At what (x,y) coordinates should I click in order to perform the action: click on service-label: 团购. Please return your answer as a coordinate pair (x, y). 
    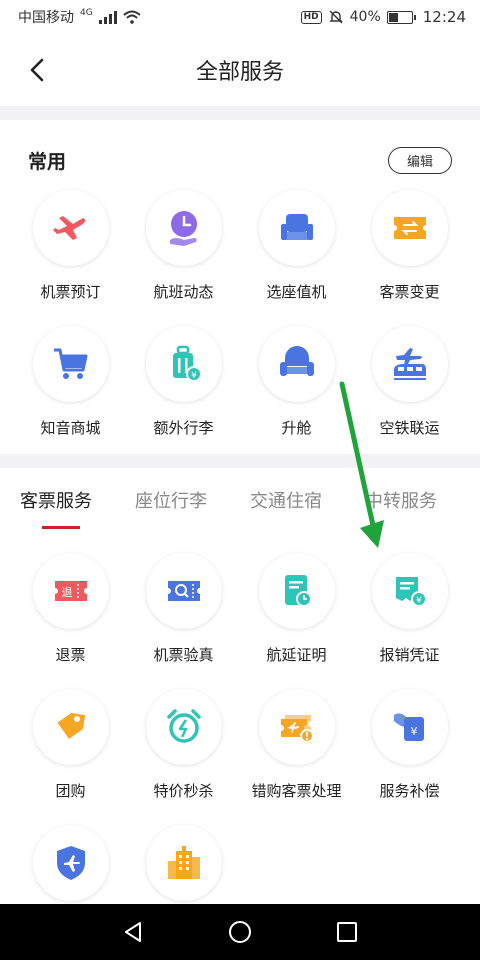
    Looking at the image, I should click on (70, 791).